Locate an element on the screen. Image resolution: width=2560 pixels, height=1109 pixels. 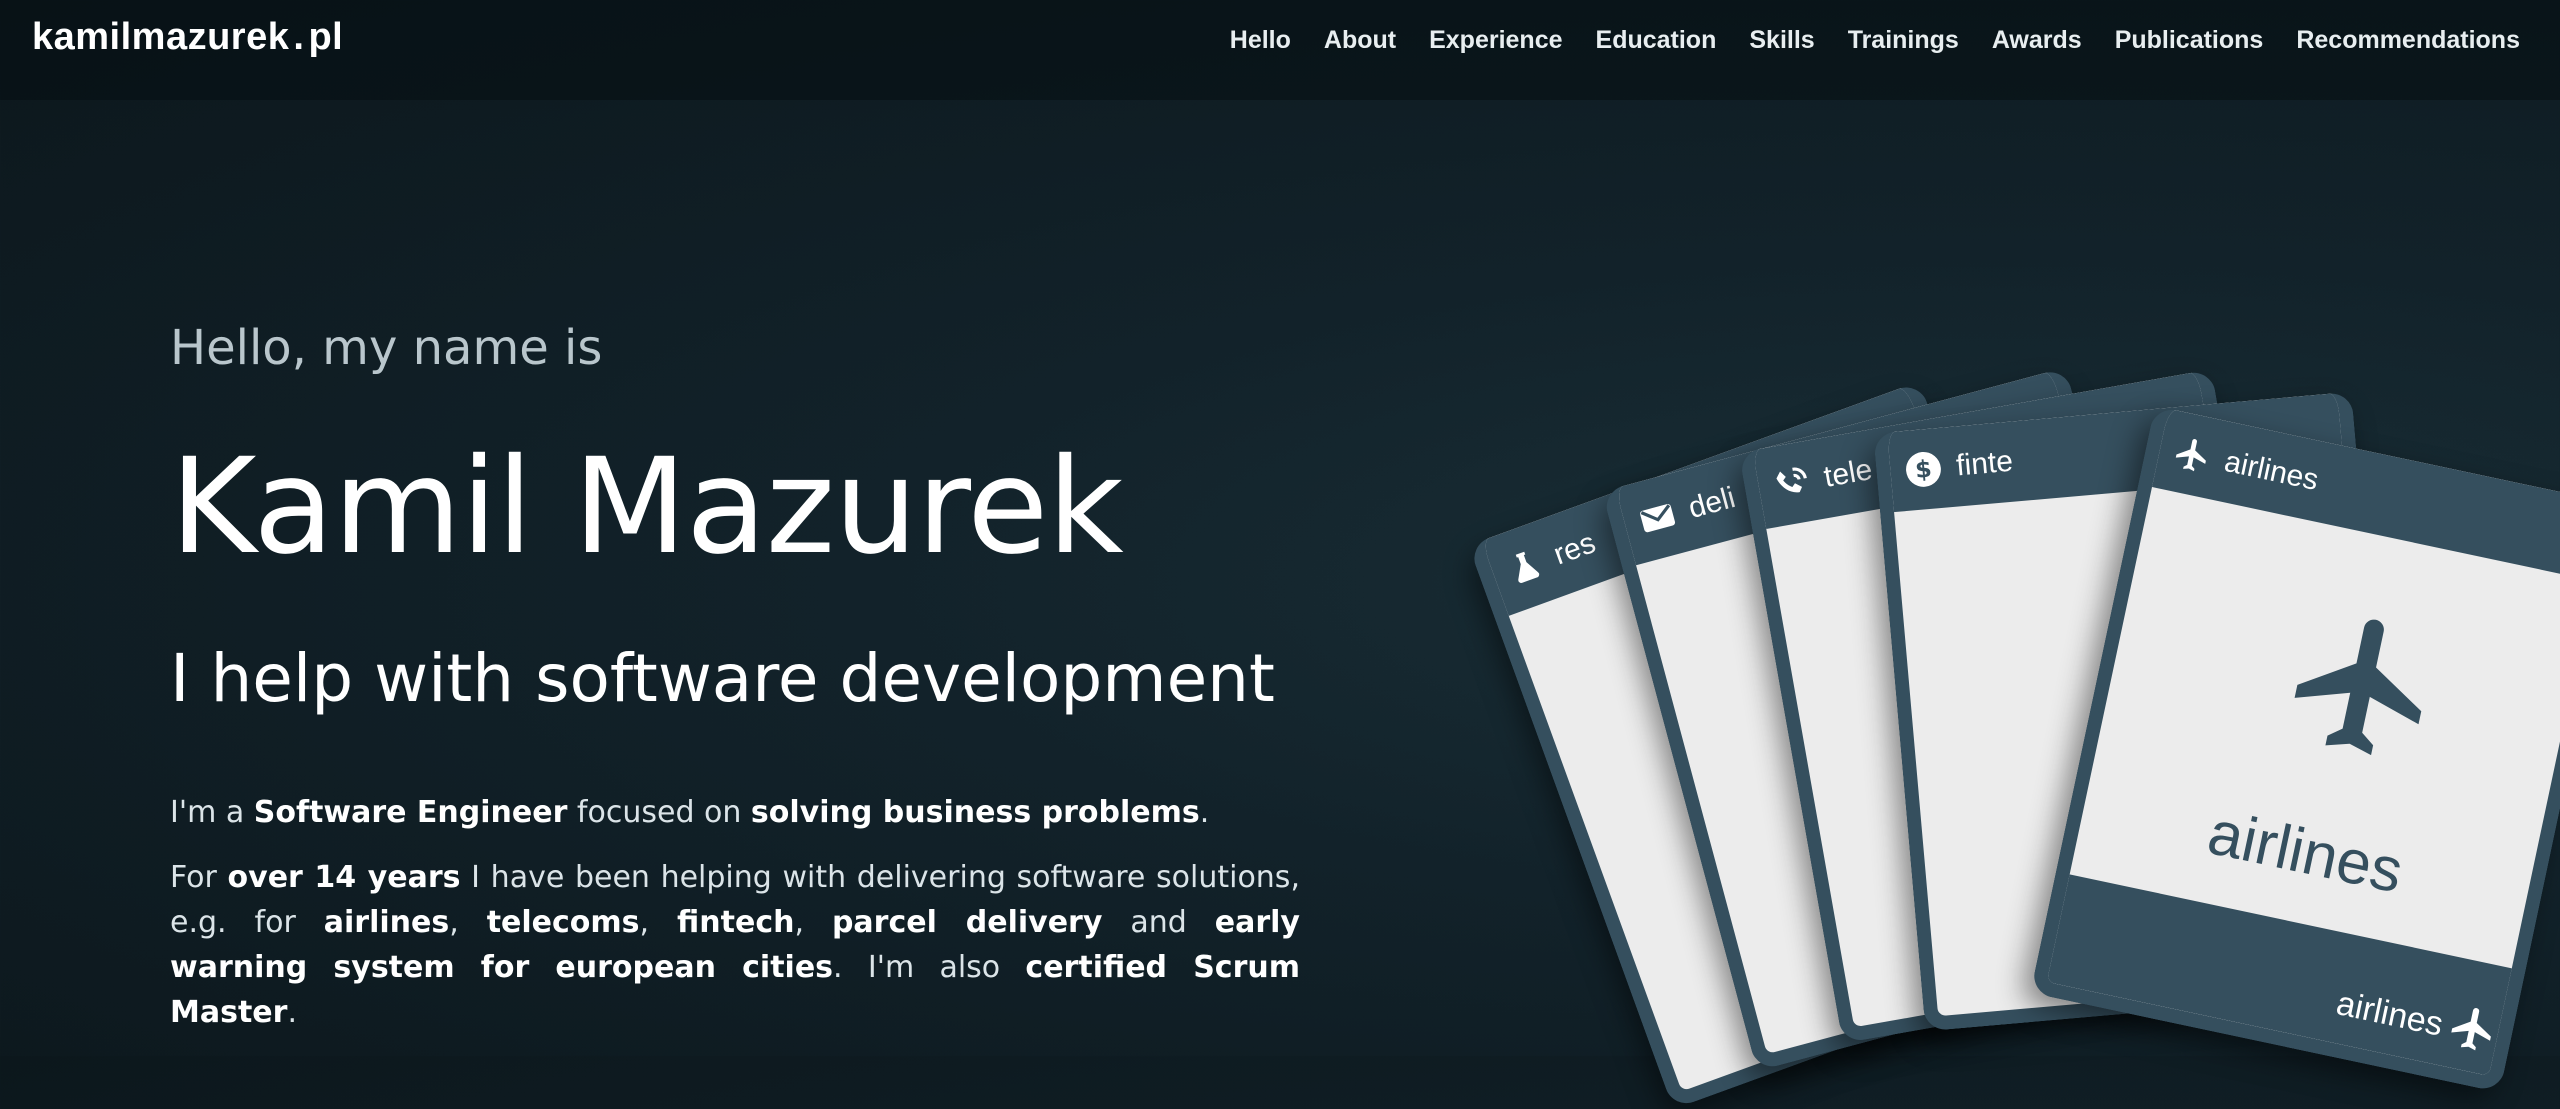
card-big-label: airlines is located at coordinates (2305, 852).